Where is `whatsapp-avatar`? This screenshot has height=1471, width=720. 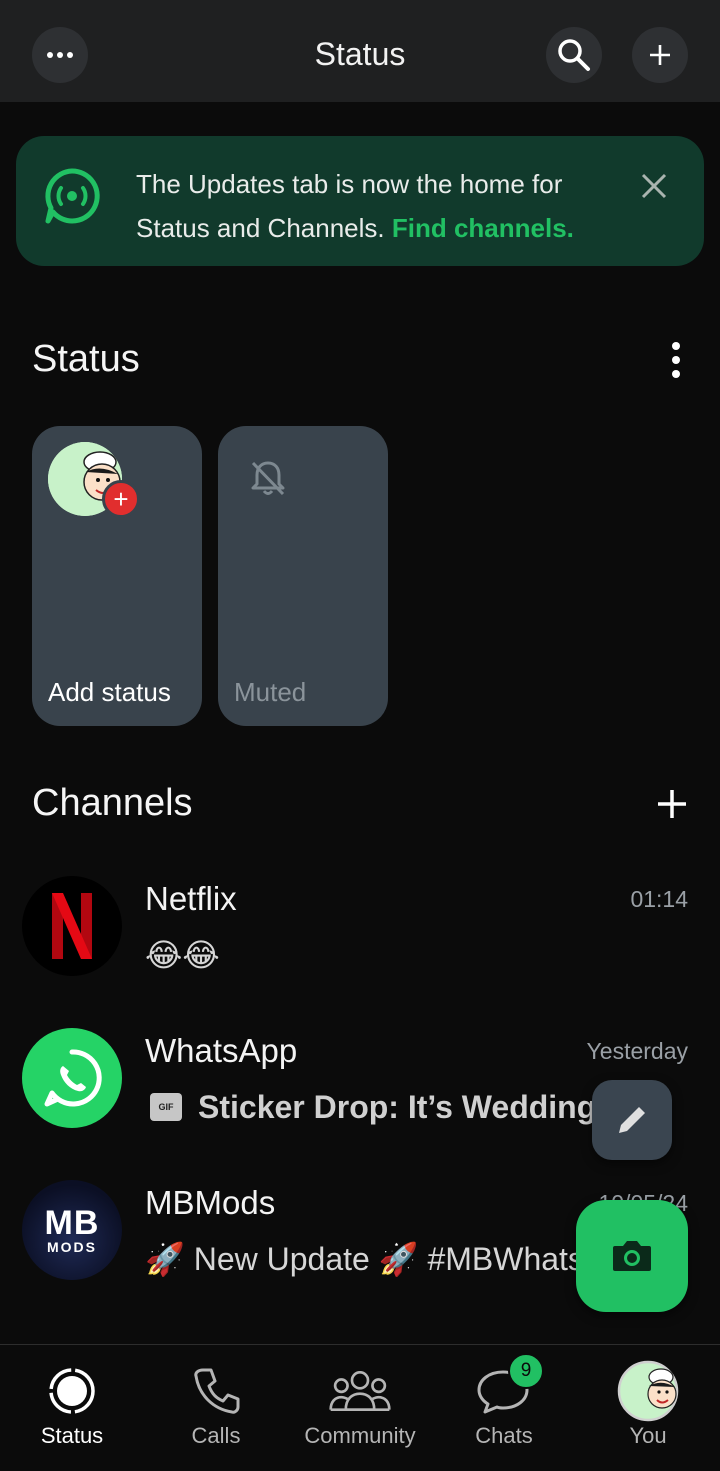 whatsapp-avatar is located at coordinates (72, 1078).